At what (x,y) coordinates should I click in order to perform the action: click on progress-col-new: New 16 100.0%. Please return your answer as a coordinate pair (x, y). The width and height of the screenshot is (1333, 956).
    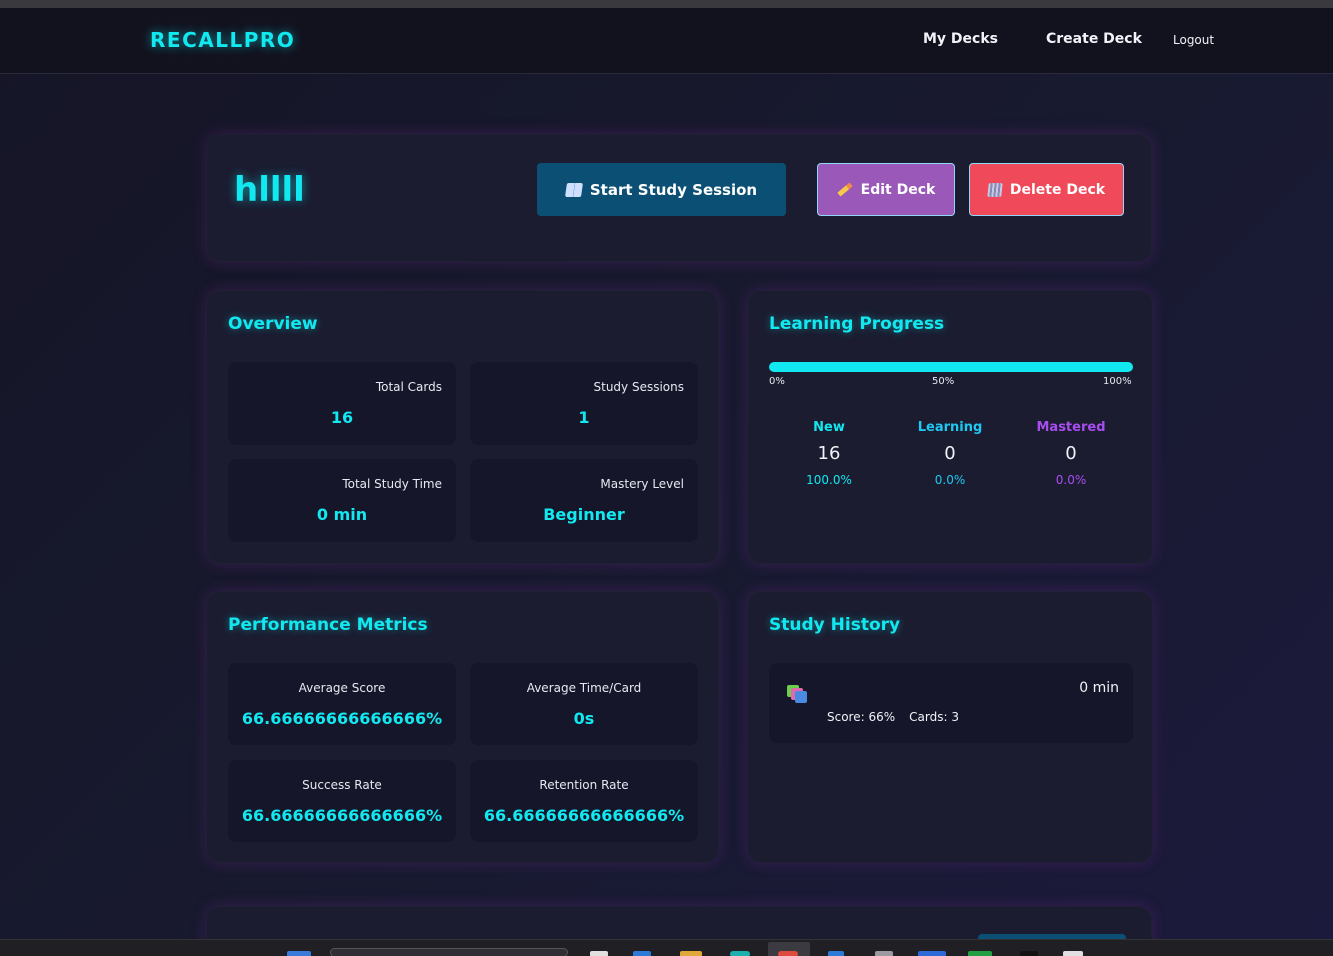
    Looking at the image, I should click on (829, 453).